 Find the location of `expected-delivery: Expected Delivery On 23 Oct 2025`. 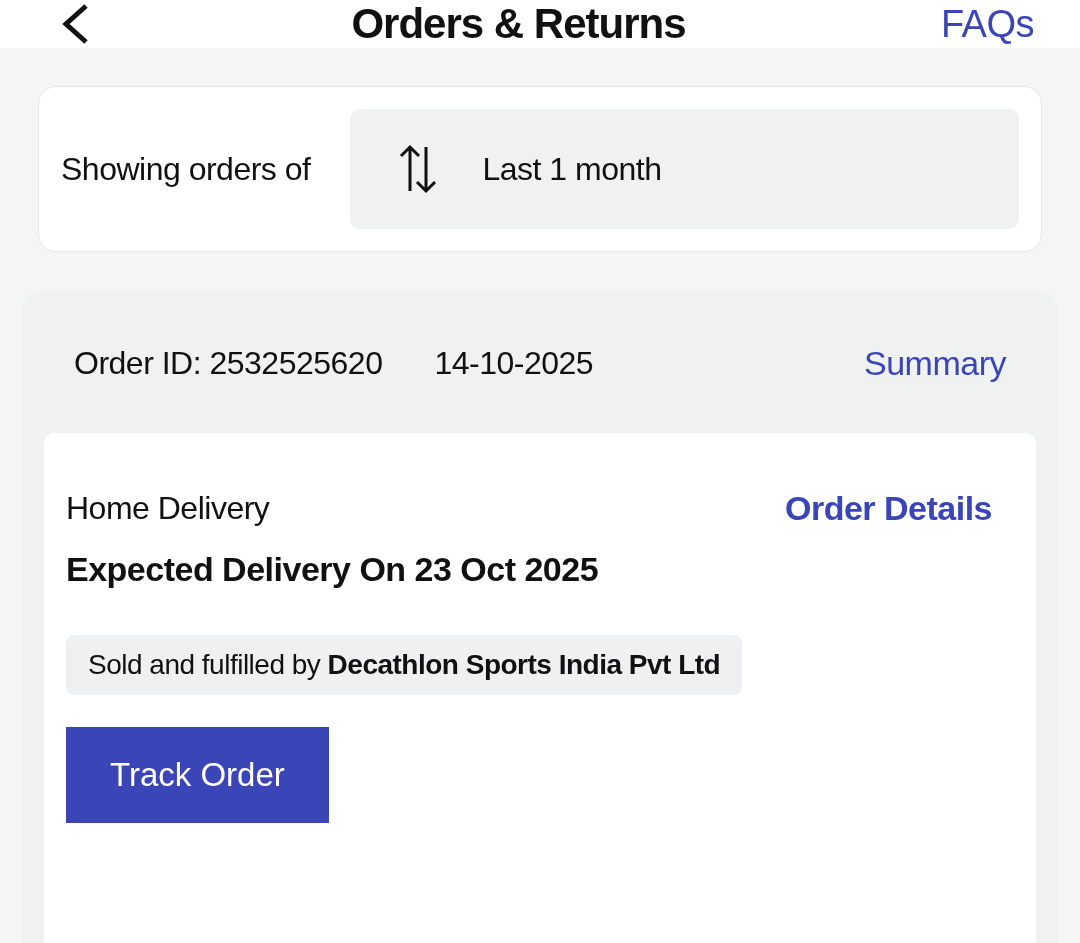

expected-delivery: Expected Delivery On 23 Oct 2025 is located at coordinates (333, 569).